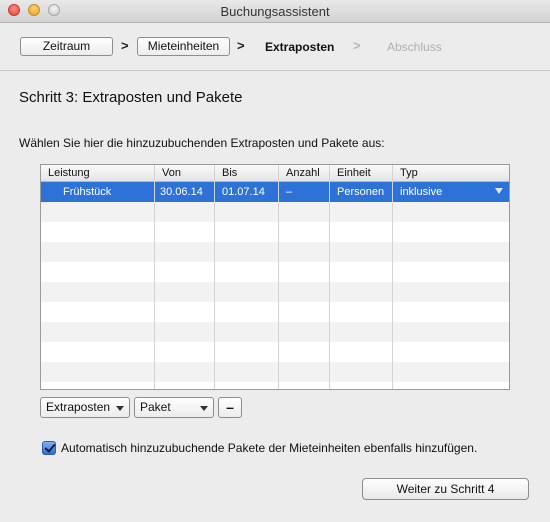 The height and width of the screenshot is (522, 550). I want to click on auto-add-packages-checkbox, so click(49, 448).